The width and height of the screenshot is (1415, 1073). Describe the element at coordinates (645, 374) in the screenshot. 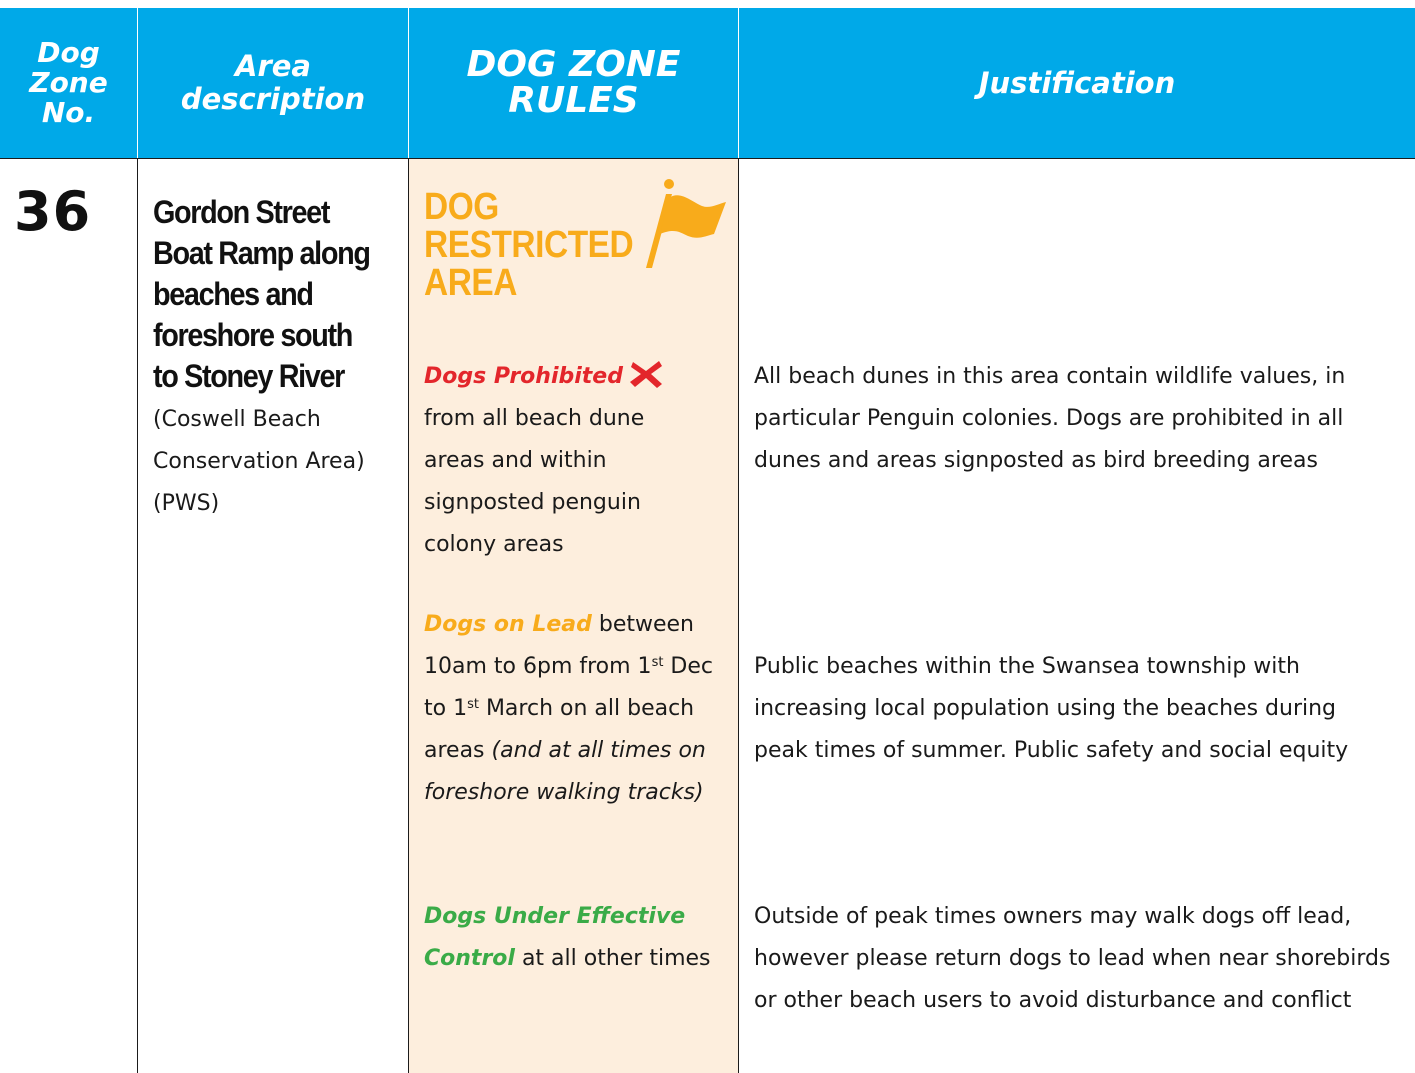

I see `cross-icon` at that location.